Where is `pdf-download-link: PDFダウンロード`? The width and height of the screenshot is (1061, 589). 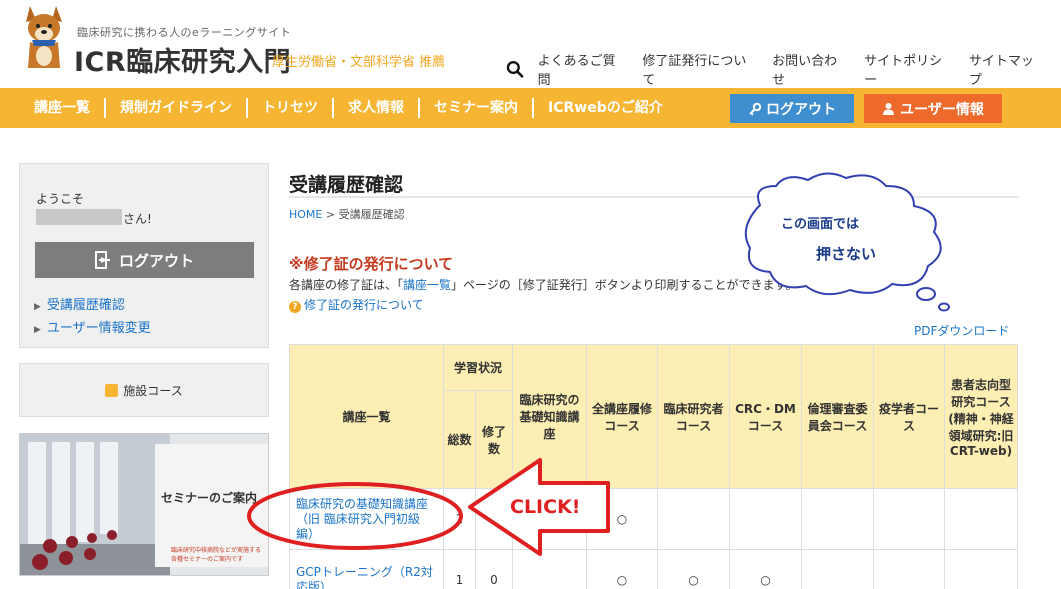
pdf-download-link: PDFダウンロード is located at coordinates (961, 330).